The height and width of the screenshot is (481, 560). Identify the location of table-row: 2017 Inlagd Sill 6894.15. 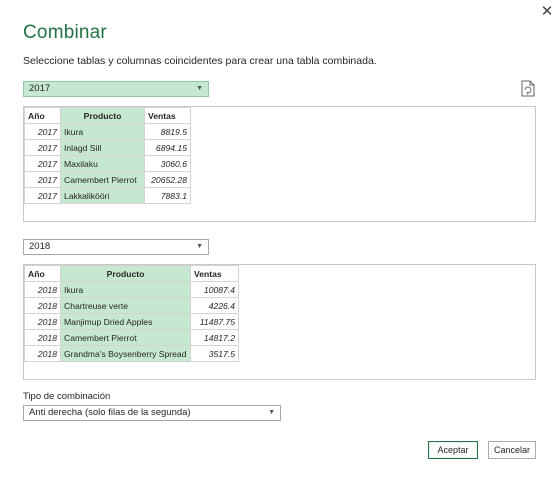
(107, 147).